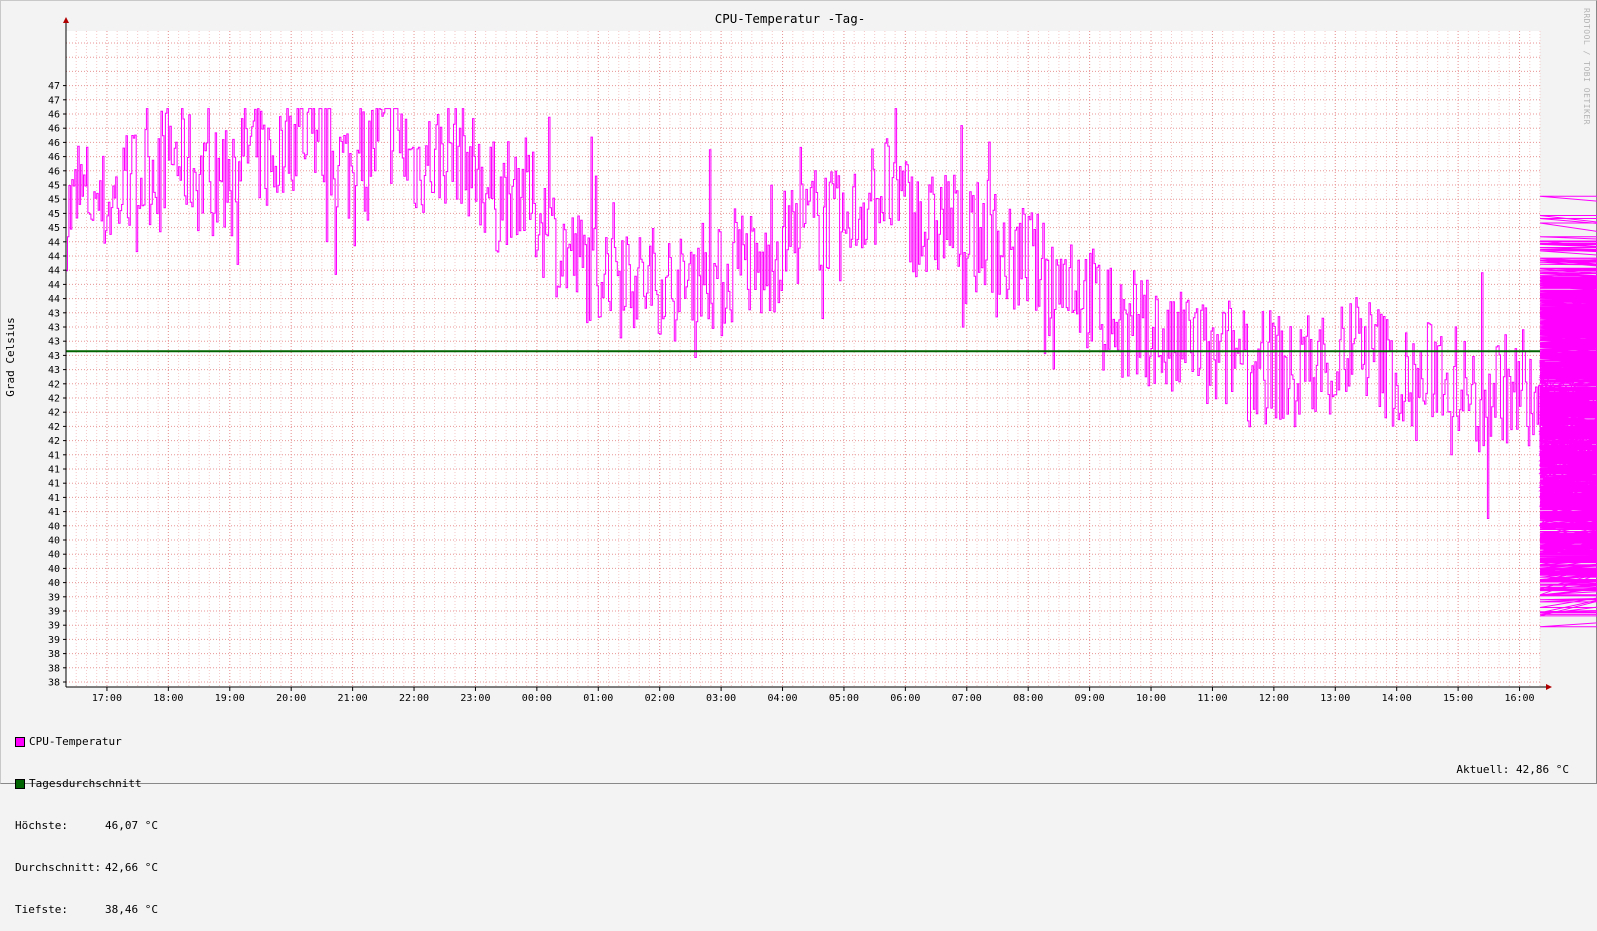 This screenshot has width=1597, height=931. I want to click on stat-avg-value: 42,66 °C, so click(131, 867).